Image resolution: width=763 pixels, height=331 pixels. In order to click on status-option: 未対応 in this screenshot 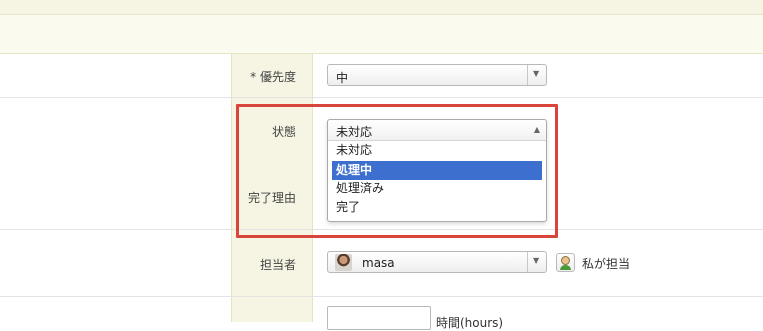, I will do `click(437, 150)`.